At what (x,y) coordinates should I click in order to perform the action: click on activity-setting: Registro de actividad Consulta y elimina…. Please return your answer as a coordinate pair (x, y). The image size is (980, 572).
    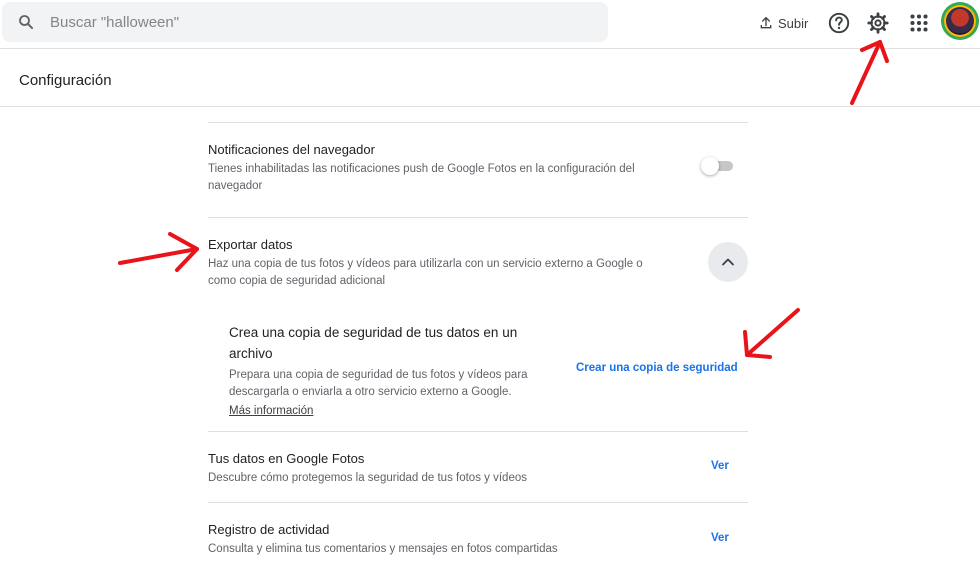
    Looking at the image, I should click on (478, 539).